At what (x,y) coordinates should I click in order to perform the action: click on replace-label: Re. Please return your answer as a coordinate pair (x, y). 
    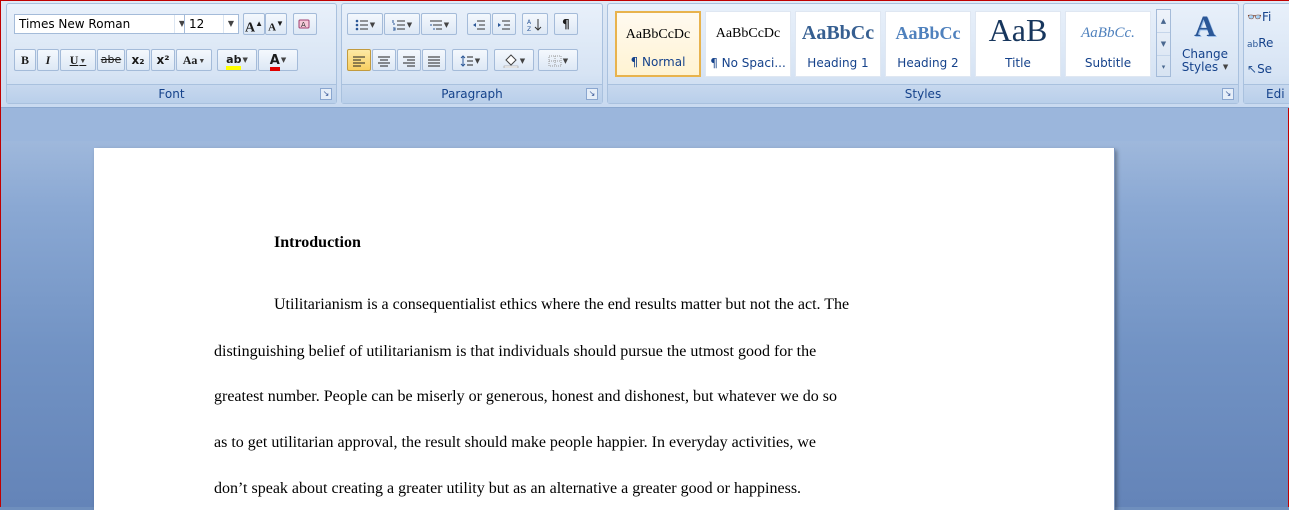
    Looking at the image, I should click on (1266, 43).